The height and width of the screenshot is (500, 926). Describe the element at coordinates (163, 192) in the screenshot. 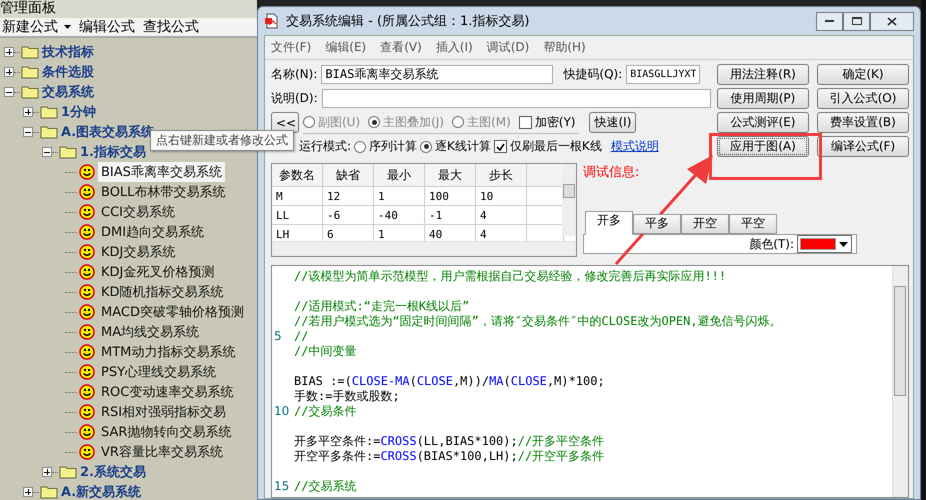

I see `tree-item: BOLL布林带交易系统` at that location.